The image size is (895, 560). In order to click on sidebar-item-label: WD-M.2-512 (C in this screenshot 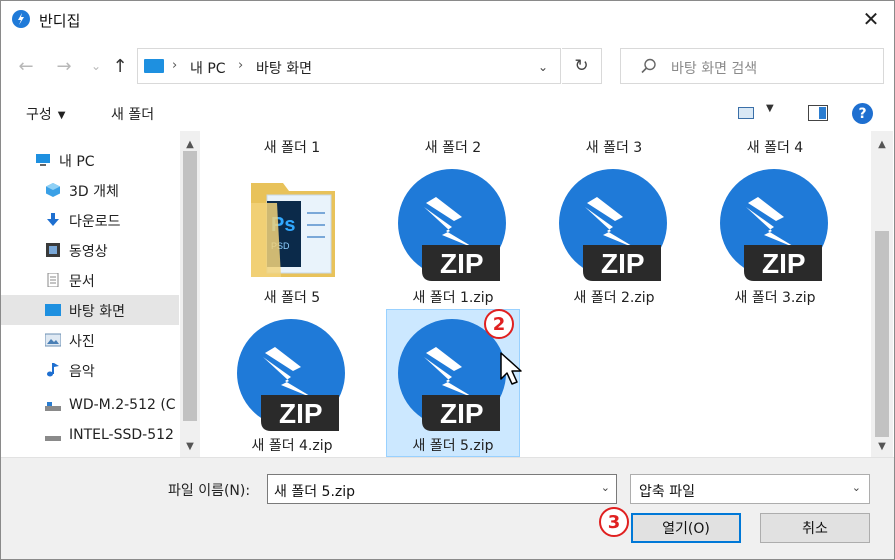, I will do `click(122, 405)`.